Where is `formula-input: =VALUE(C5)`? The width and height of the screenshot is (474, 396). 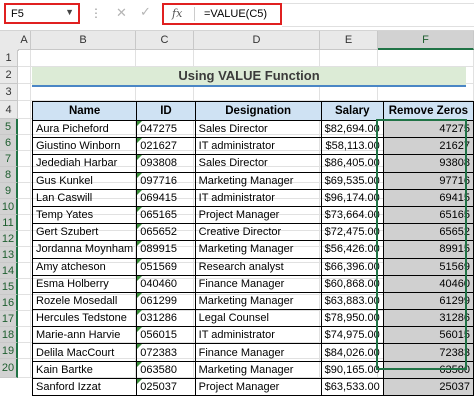
formula-input: =VALUE(C5) is located at coordinates (235, 14).